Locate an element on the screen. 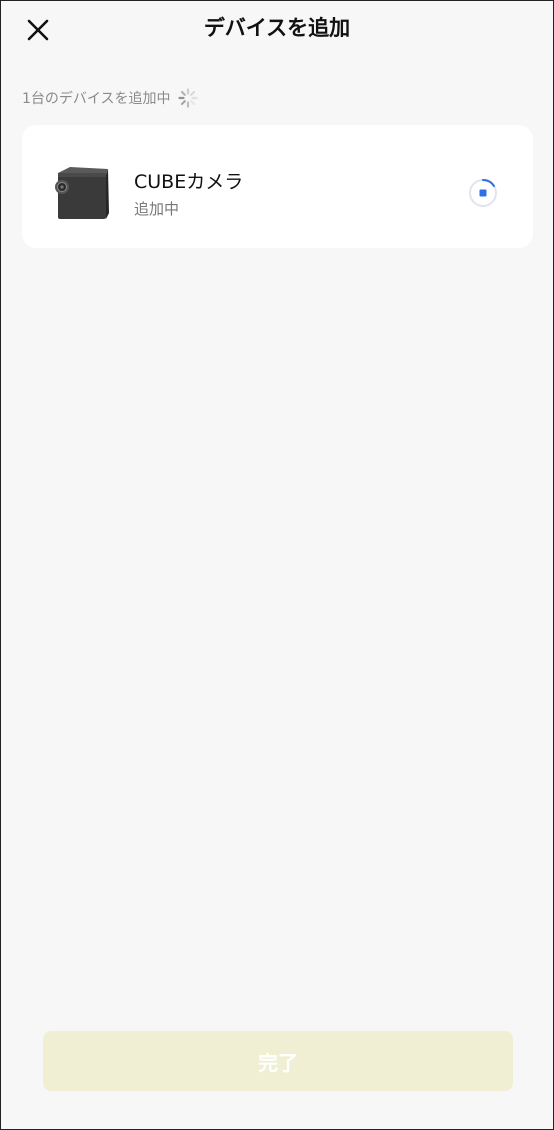 This screenshot has height=1130, width=554. loading-spinner-icon is located at coordinates (187, 98).